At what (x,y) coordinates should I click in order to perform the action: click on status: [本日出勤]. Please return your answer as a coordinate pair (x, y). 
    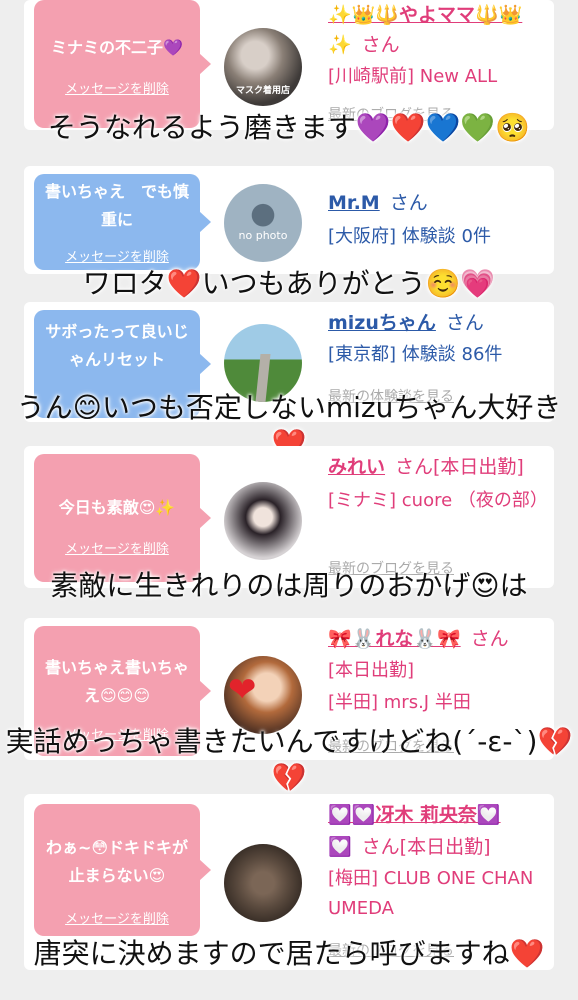
    Looking at the image, I should click on (371, 670).